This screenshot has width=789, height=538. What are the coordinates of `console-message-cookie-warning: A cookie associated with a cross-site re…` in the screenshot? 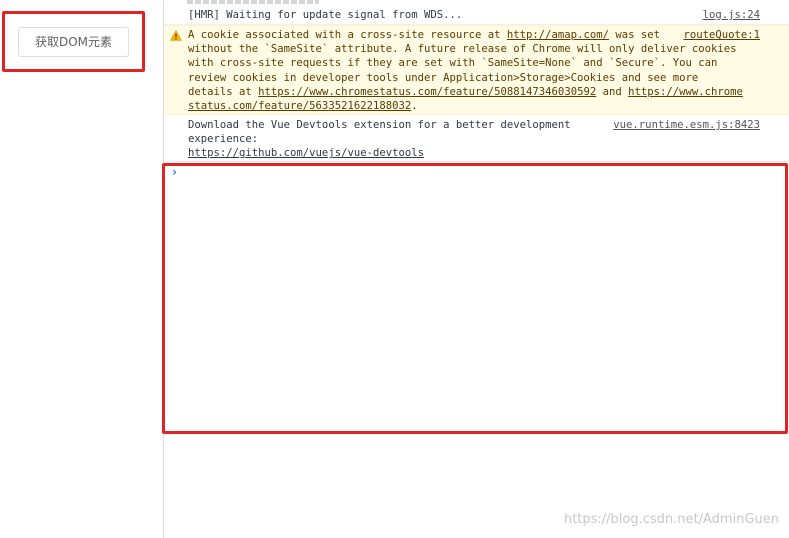 It's located at (476, 70).